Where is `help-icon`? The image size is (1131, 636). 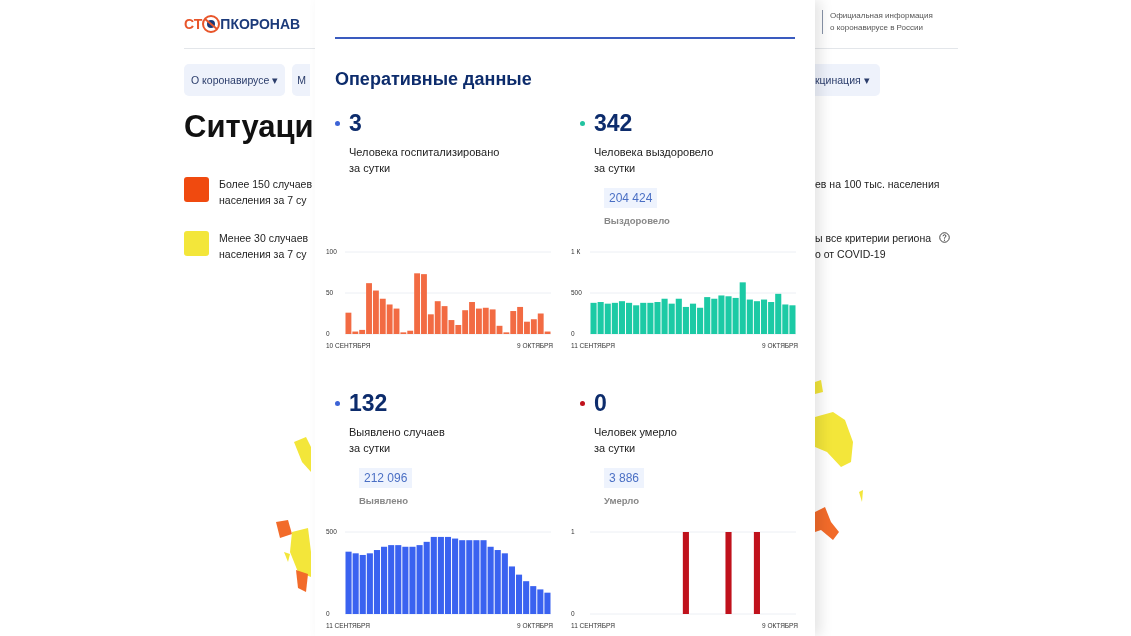
help-icon is located at coordinates (945, 237).